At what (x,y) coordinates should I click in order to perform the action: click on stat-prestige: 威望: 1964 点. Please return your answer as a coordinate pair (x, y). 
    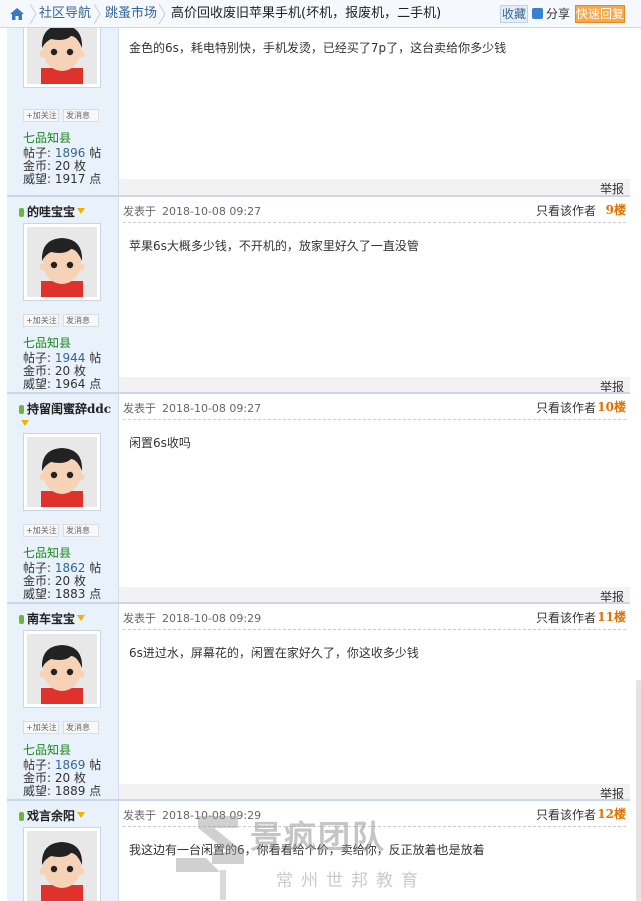
    Looking at the image, I should click on (62, 384).